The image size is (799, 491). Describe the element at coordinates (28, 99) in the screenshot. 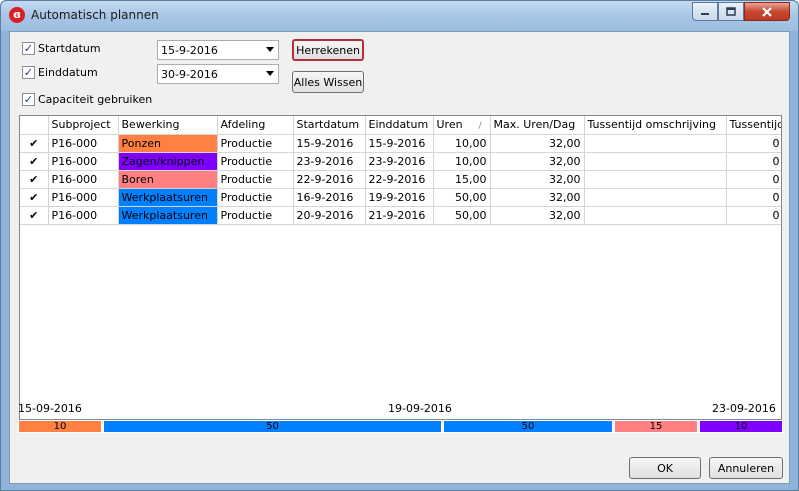

I see `capaciteit-checkbox: ✓` at that location.